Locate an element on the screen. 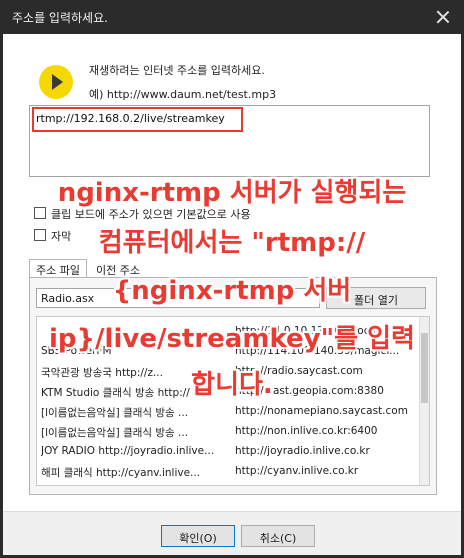  ok-button: 확인(O) is located at coordinates (198, 536).